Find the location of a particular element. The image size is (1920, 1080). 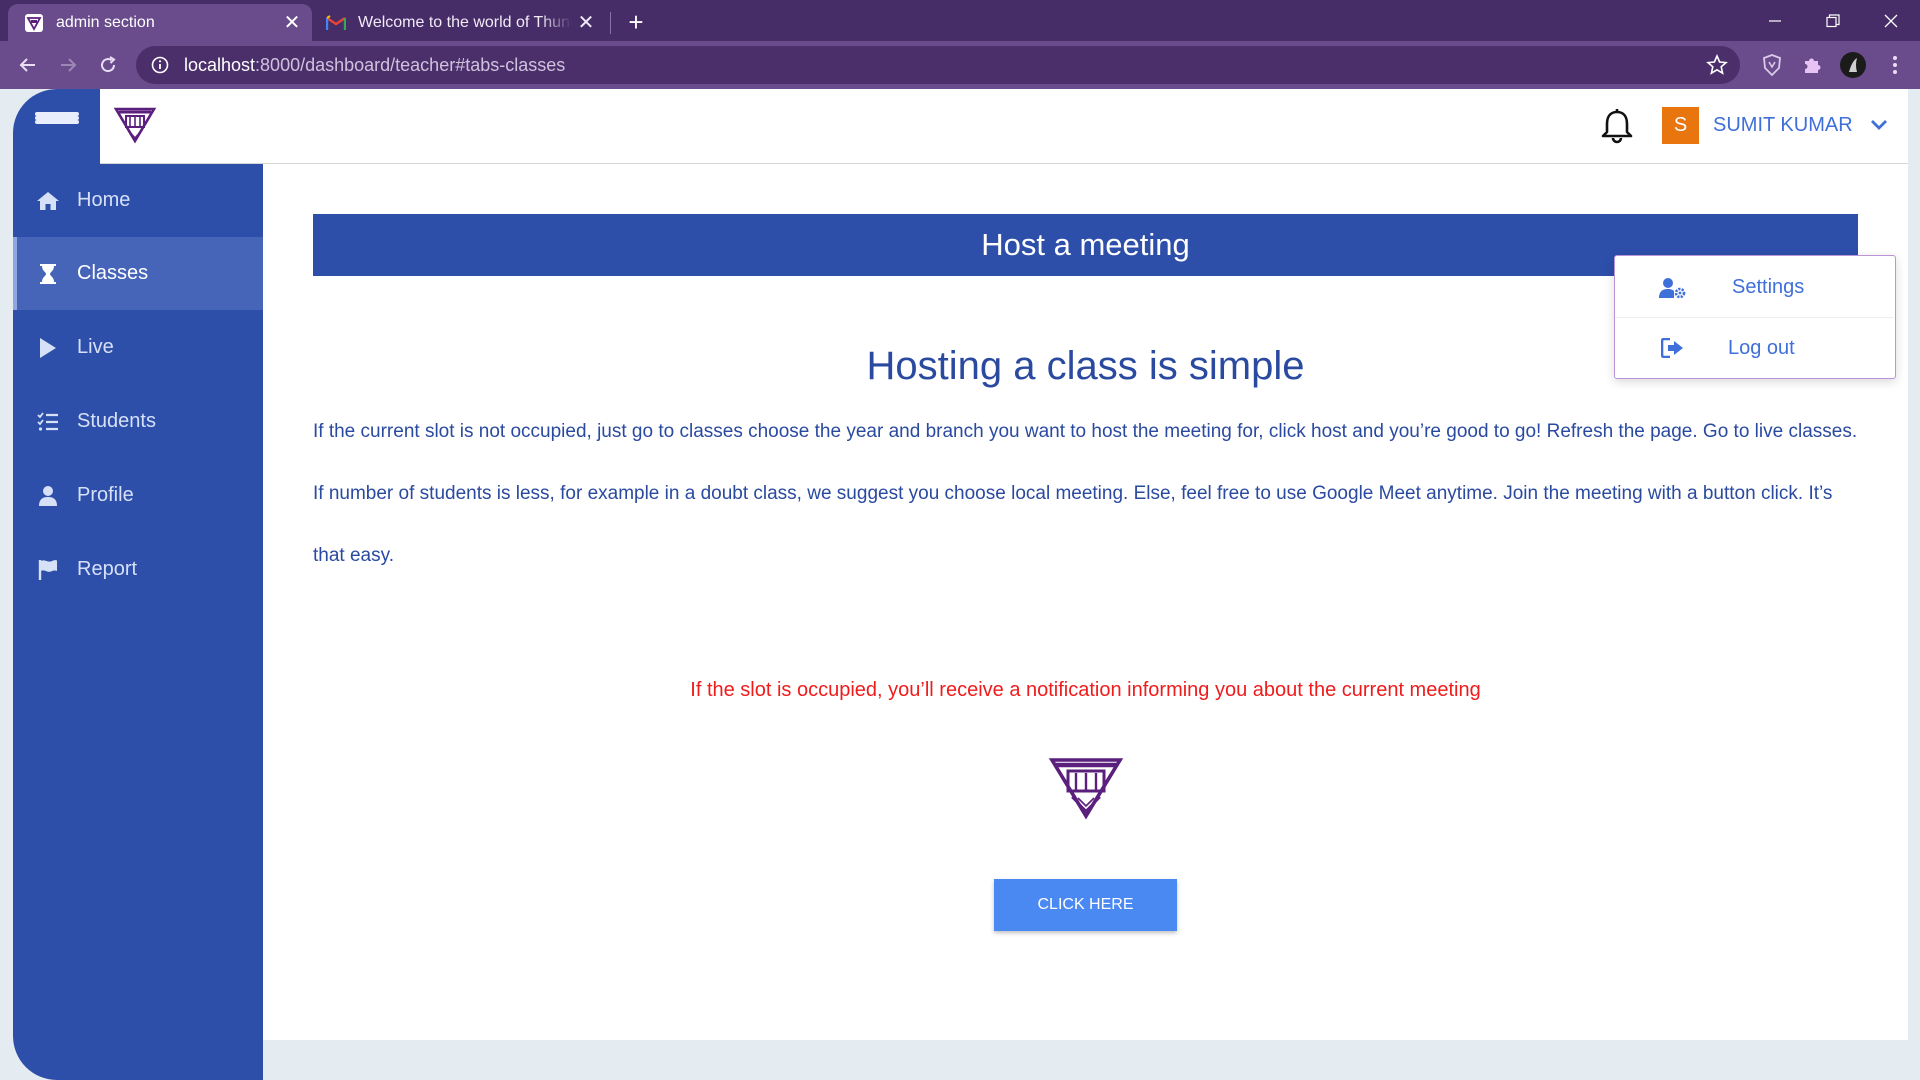

minimize-icon is located at coordinates (1775, 20).